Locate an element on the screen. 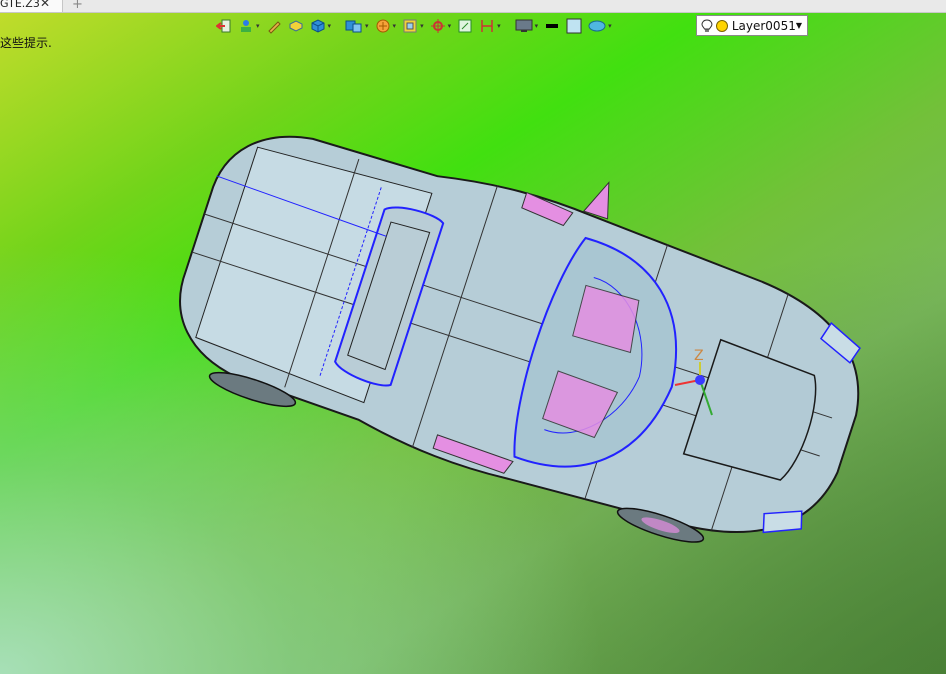 The height and width of the screenshot is (674, 946). bulb-icon is located at coordinates (707, 26).